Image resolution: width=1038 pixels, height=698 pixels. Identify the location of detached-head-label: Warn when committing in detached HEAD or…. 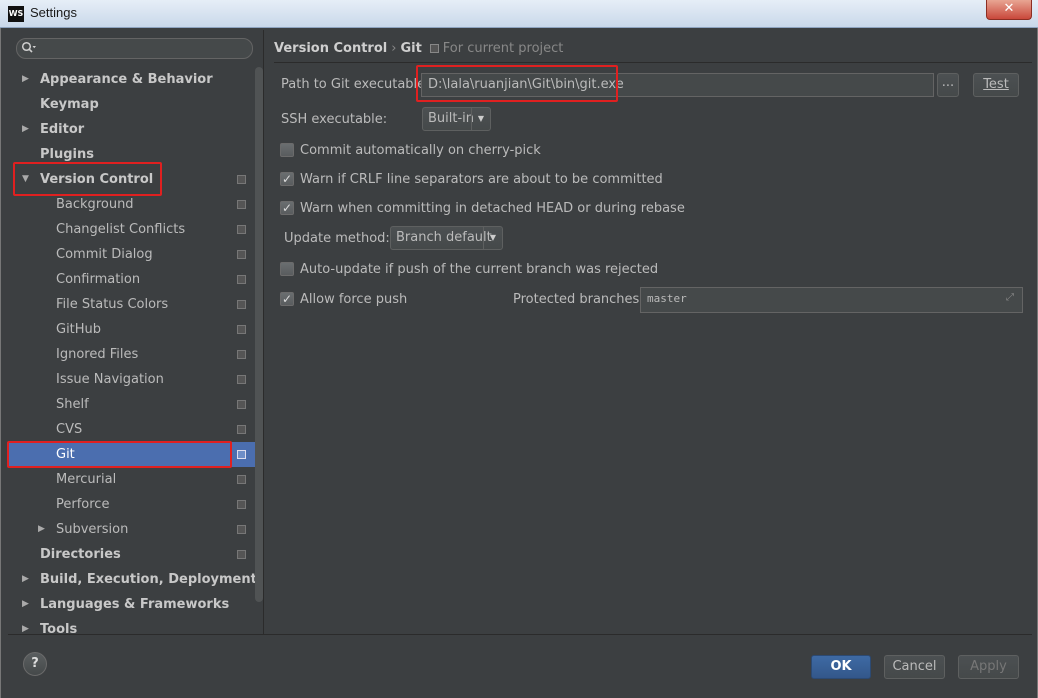
(492, 208).